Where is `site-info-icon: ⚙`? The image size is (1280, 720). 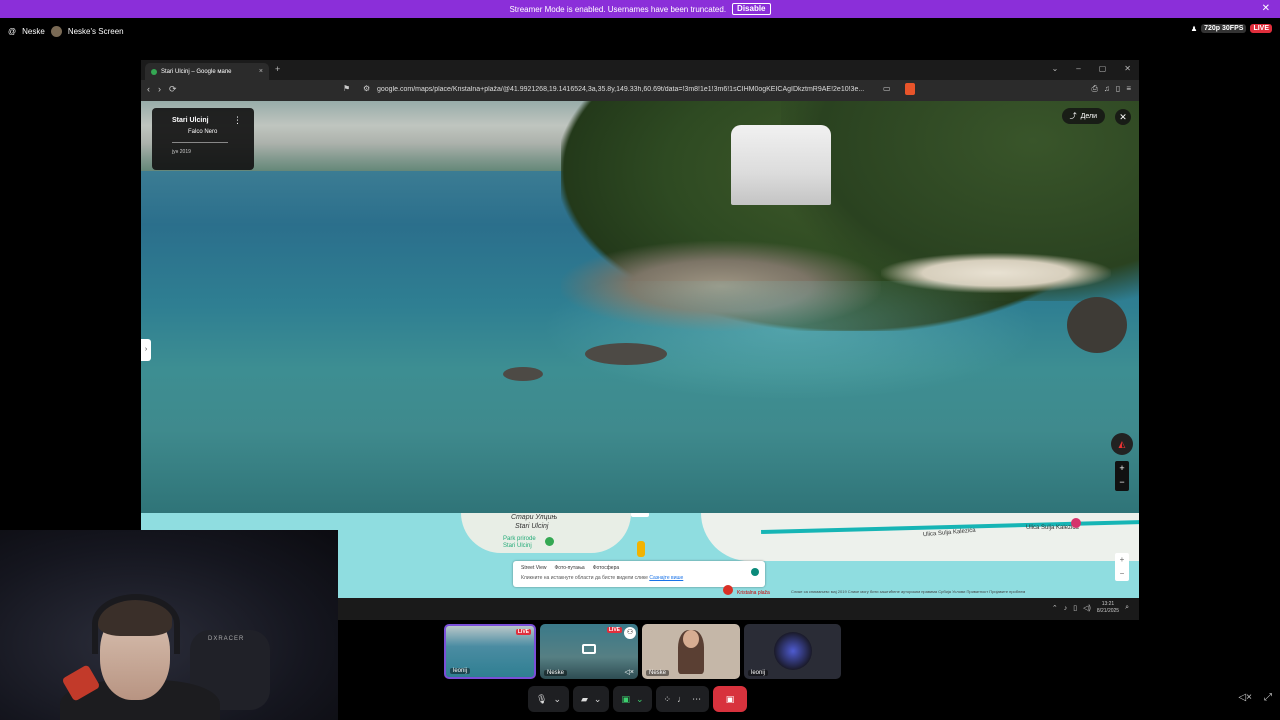 site-info-icon: ⚙ is located at coordinates (366, 88).